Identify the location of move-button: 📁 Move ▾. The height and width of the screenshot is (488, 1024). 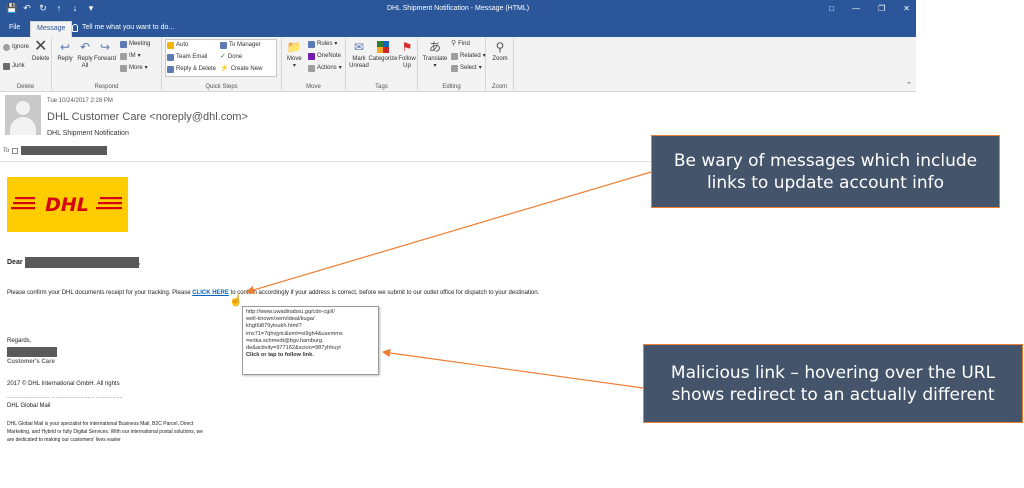
(294, 55).